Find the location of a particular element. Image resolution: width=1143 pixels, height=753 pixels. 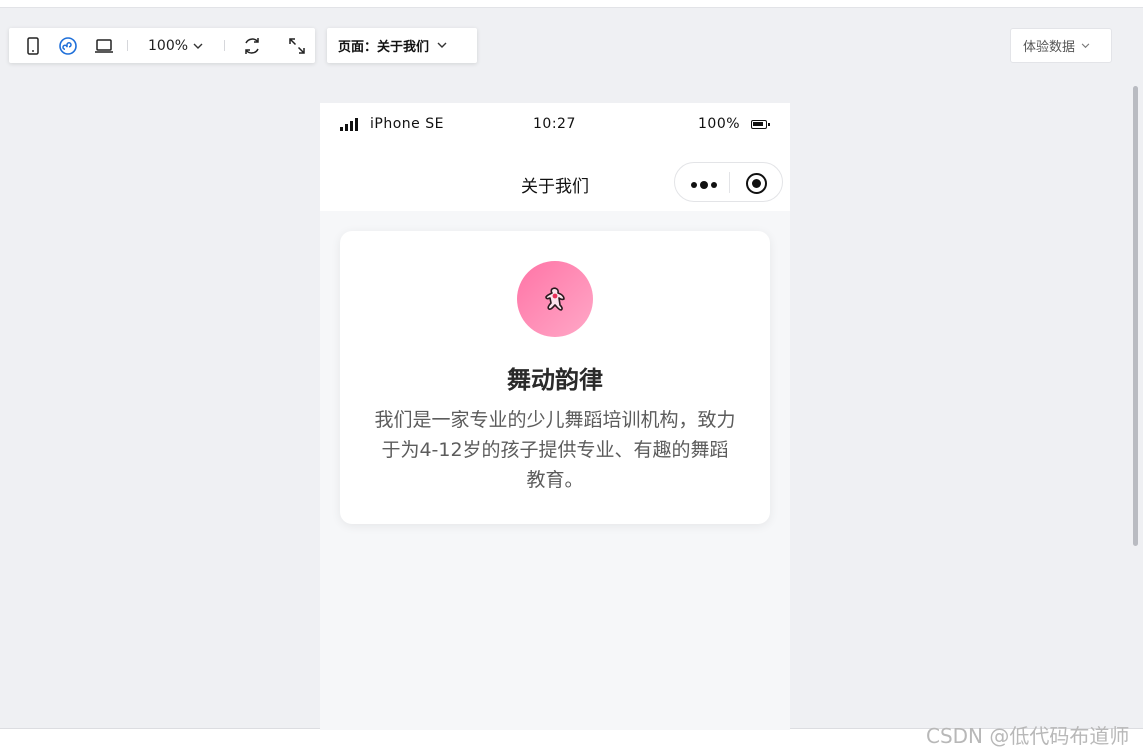

zoom-select: 100% is located at coordinates (175, 46).